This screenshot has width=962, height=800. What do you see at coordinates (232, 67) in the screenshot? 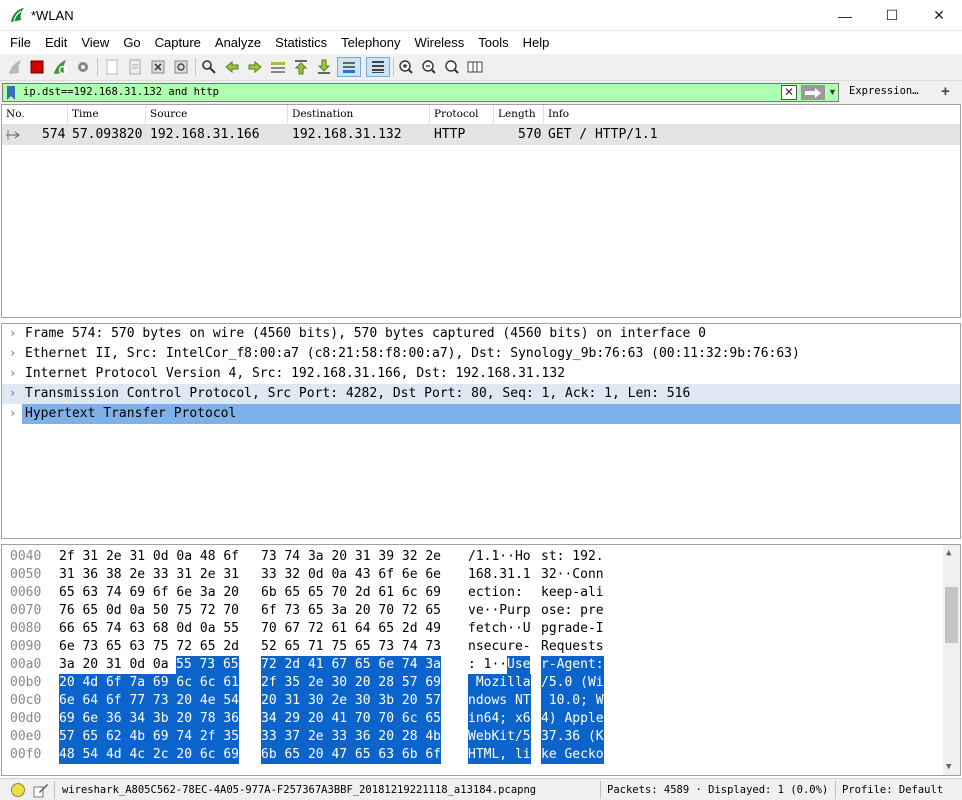
I see `go-back-button` at bounding box center [232, 67].